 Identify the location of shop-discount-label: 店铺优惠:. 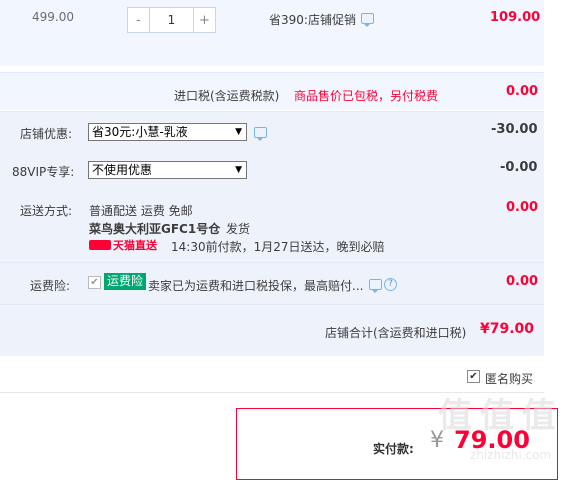
(46, 134).